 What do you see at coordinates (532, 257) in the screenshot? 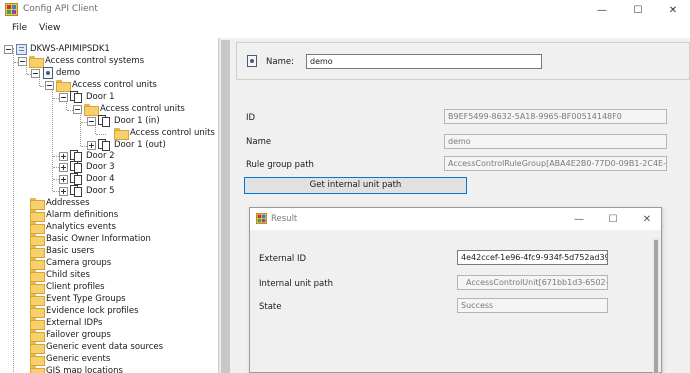
I see `external-id-field: 4e42ccef-1e96-4fc9-934f-5d752ad3990f` at bounding box center [532, 257].